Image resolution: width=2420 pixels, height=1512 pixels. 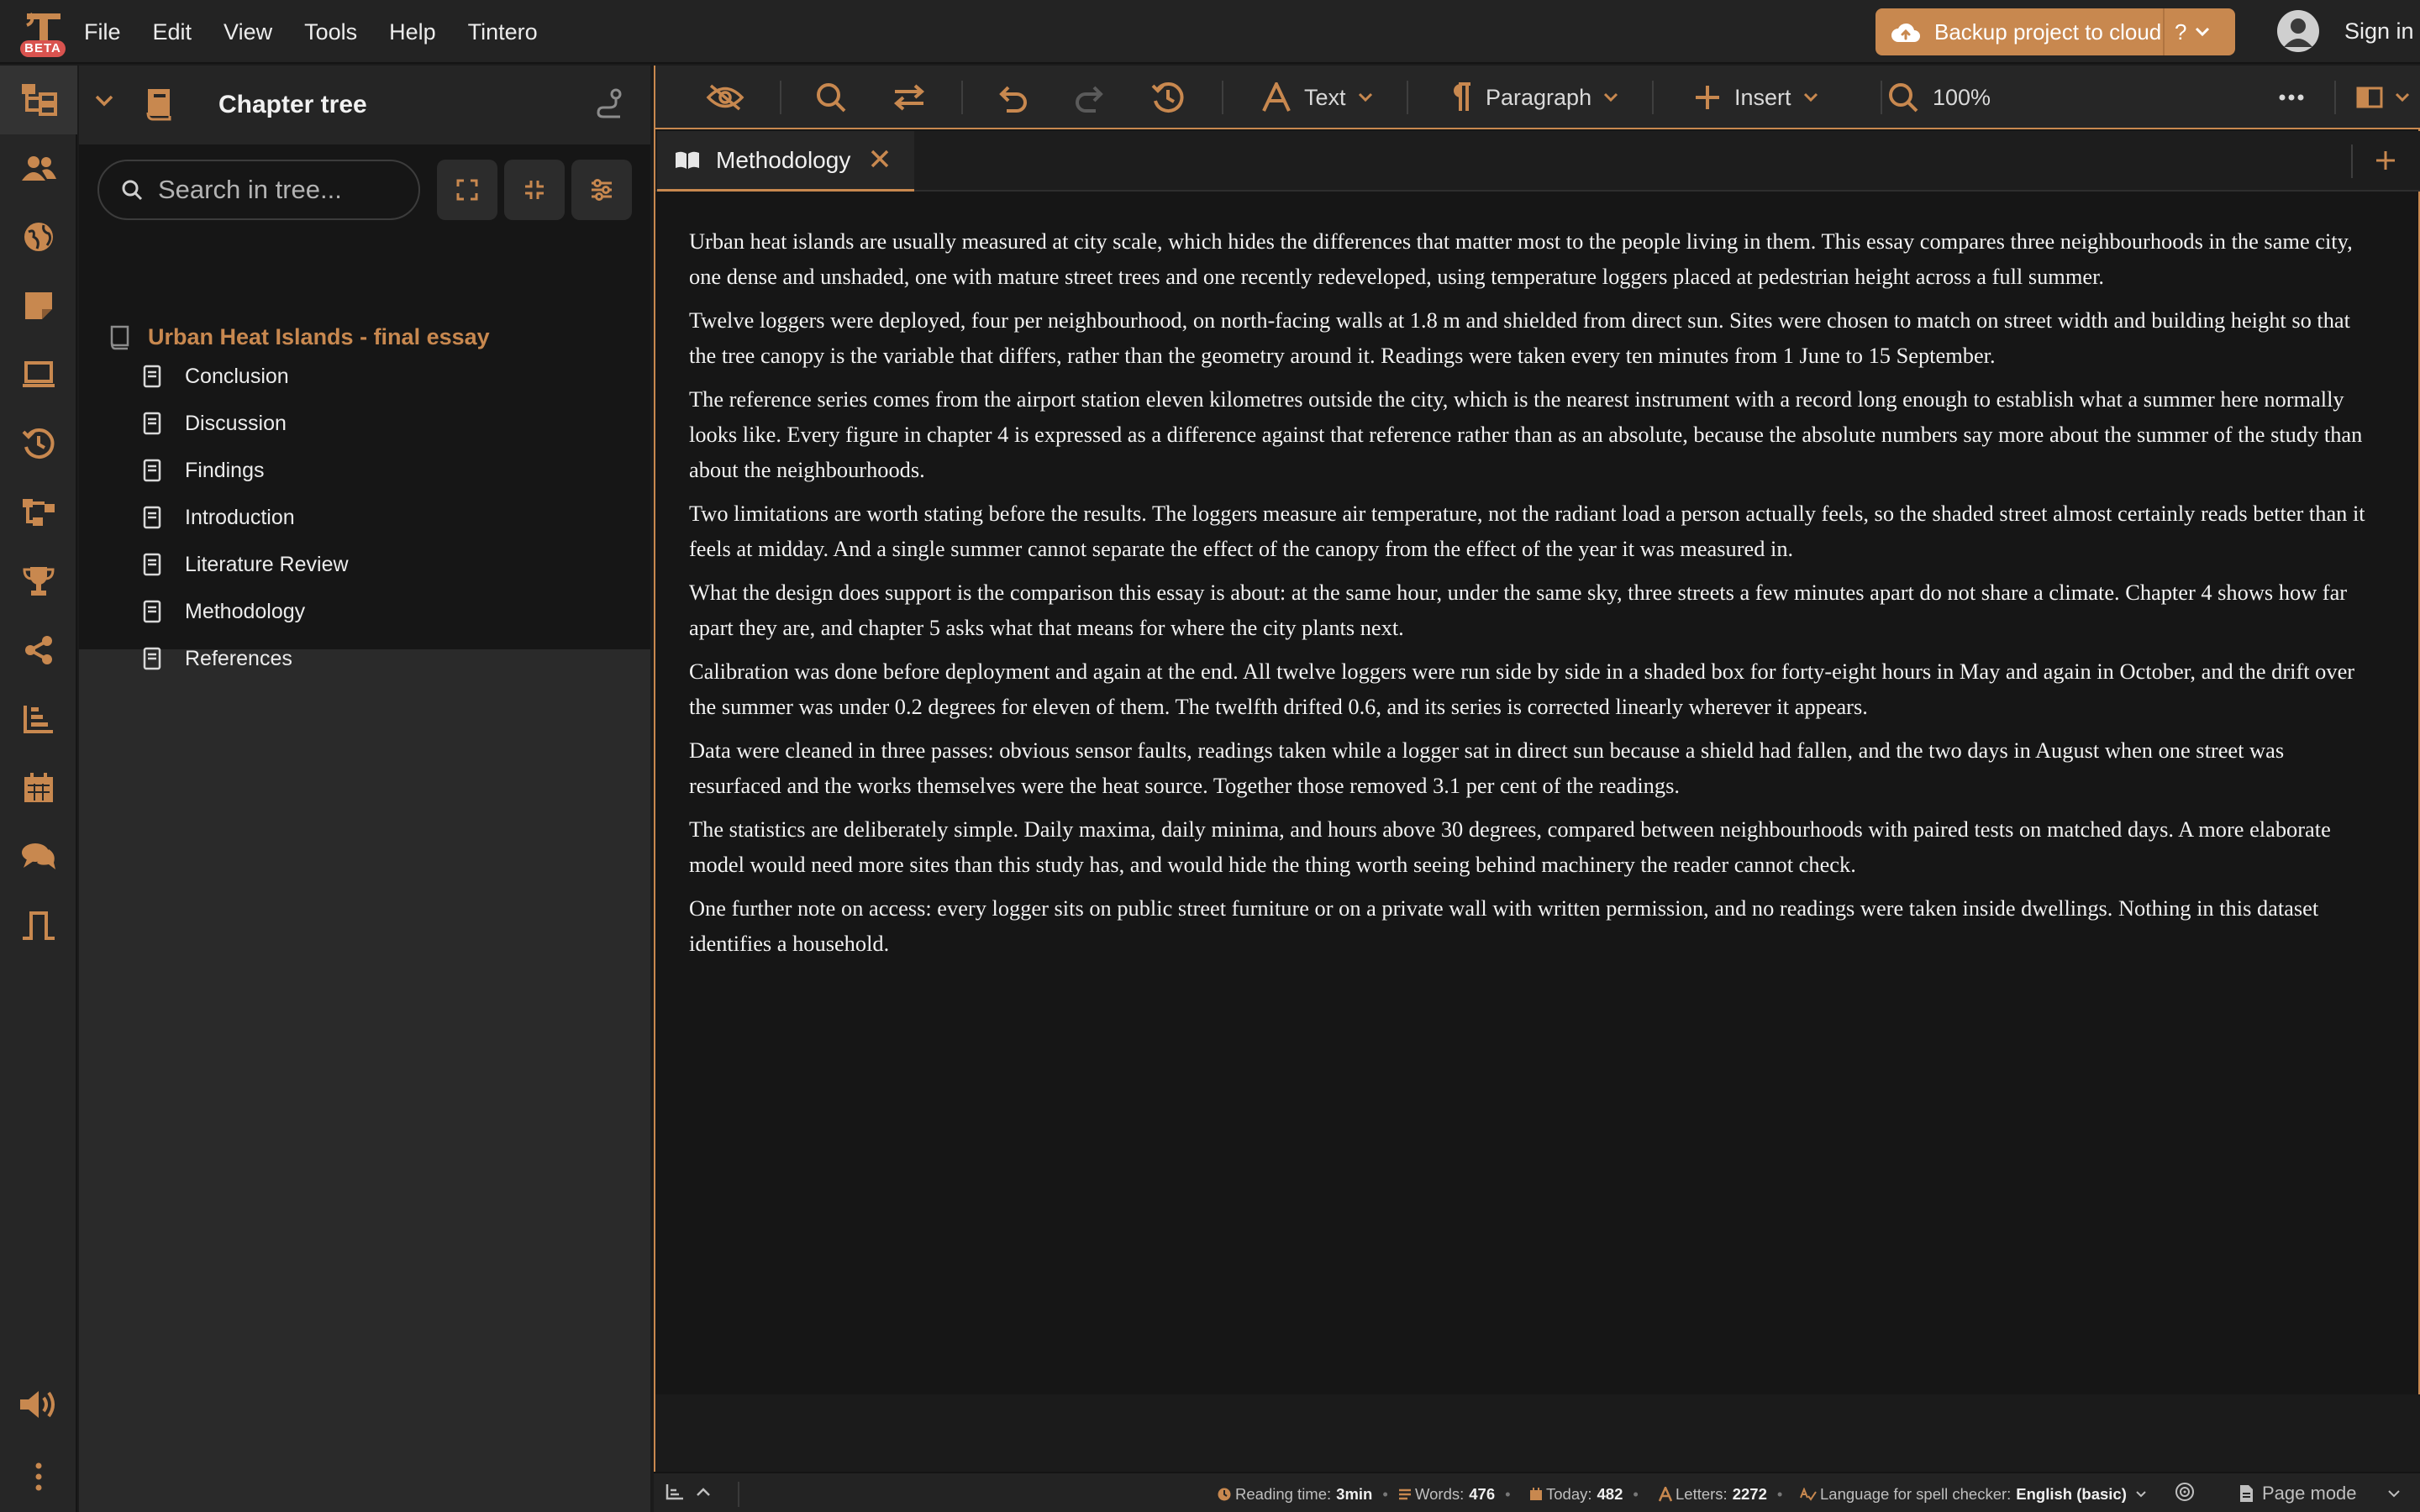 I want to click on tree-item-discussion: Discussion, so click(x=215, y=423).